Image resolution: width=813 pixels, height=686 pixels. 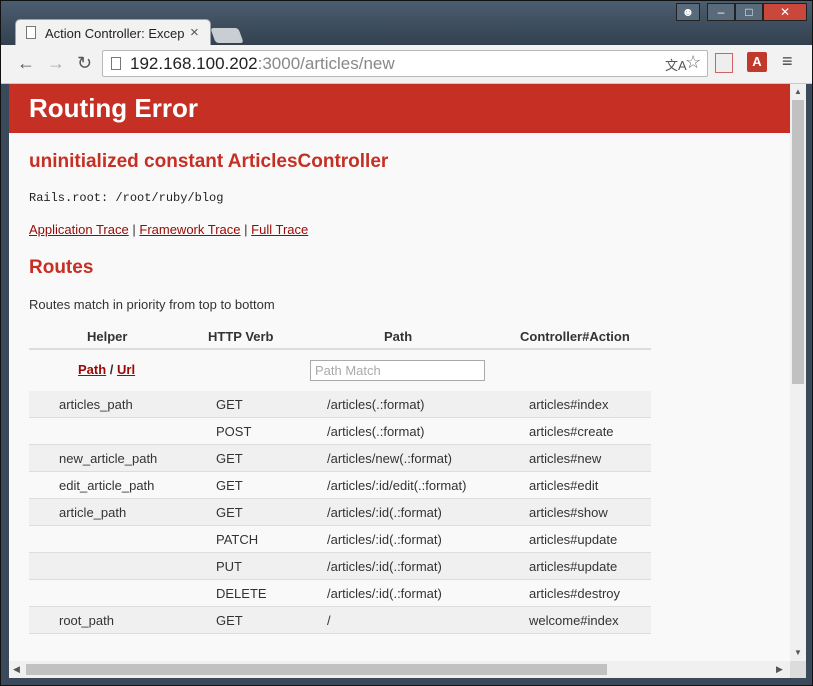 I want to click on column-header-helper: Helper, so click(x=107, y=336).